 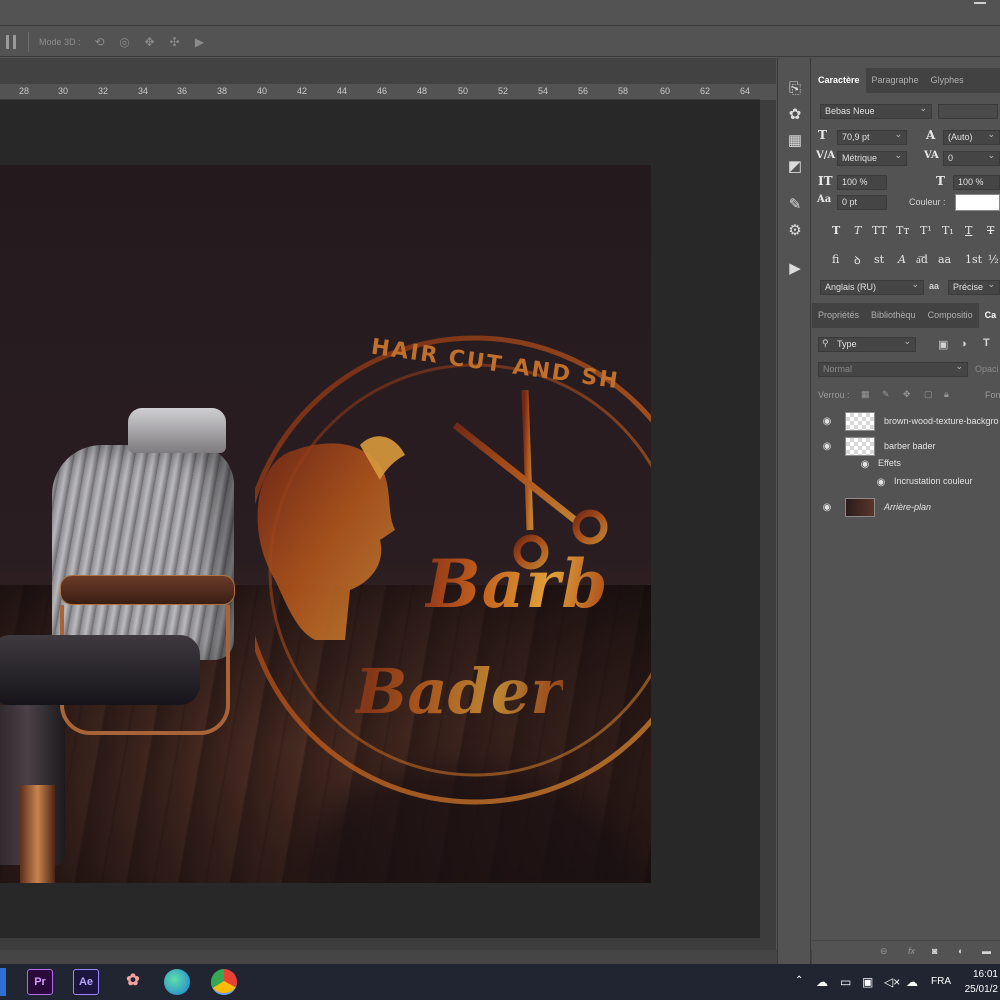 What do you see at coordinates (902, 230) in the screenshot?
I see `small-caps-icon: Tт` at bounding box center [902, 230].